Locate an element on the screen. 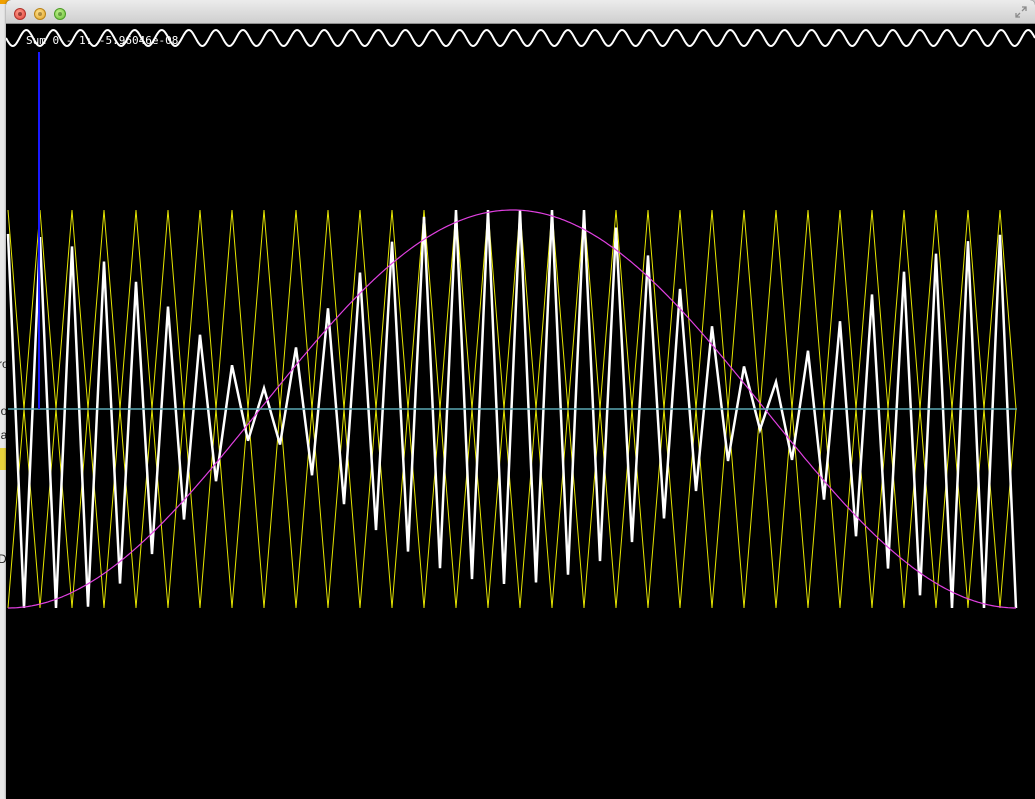 Image resolution: width=1035 pixels, height=799 pixels. zoom-icon is located at coordinates (60, 14).